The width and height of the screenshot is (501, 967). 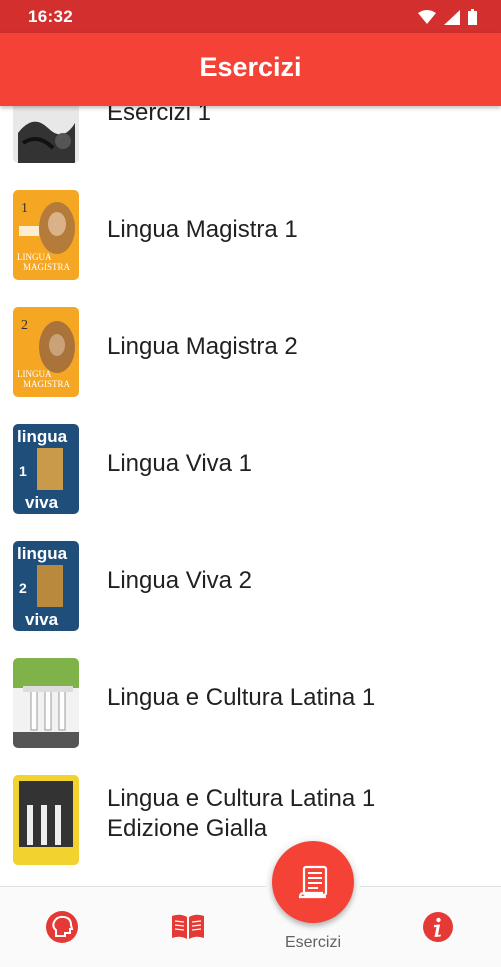 What do you see at coordinates (46, 469) in the screenshot?
I see `lingua-viva-1-cover: lingua 1 viva` at bounding box center [46, 469].